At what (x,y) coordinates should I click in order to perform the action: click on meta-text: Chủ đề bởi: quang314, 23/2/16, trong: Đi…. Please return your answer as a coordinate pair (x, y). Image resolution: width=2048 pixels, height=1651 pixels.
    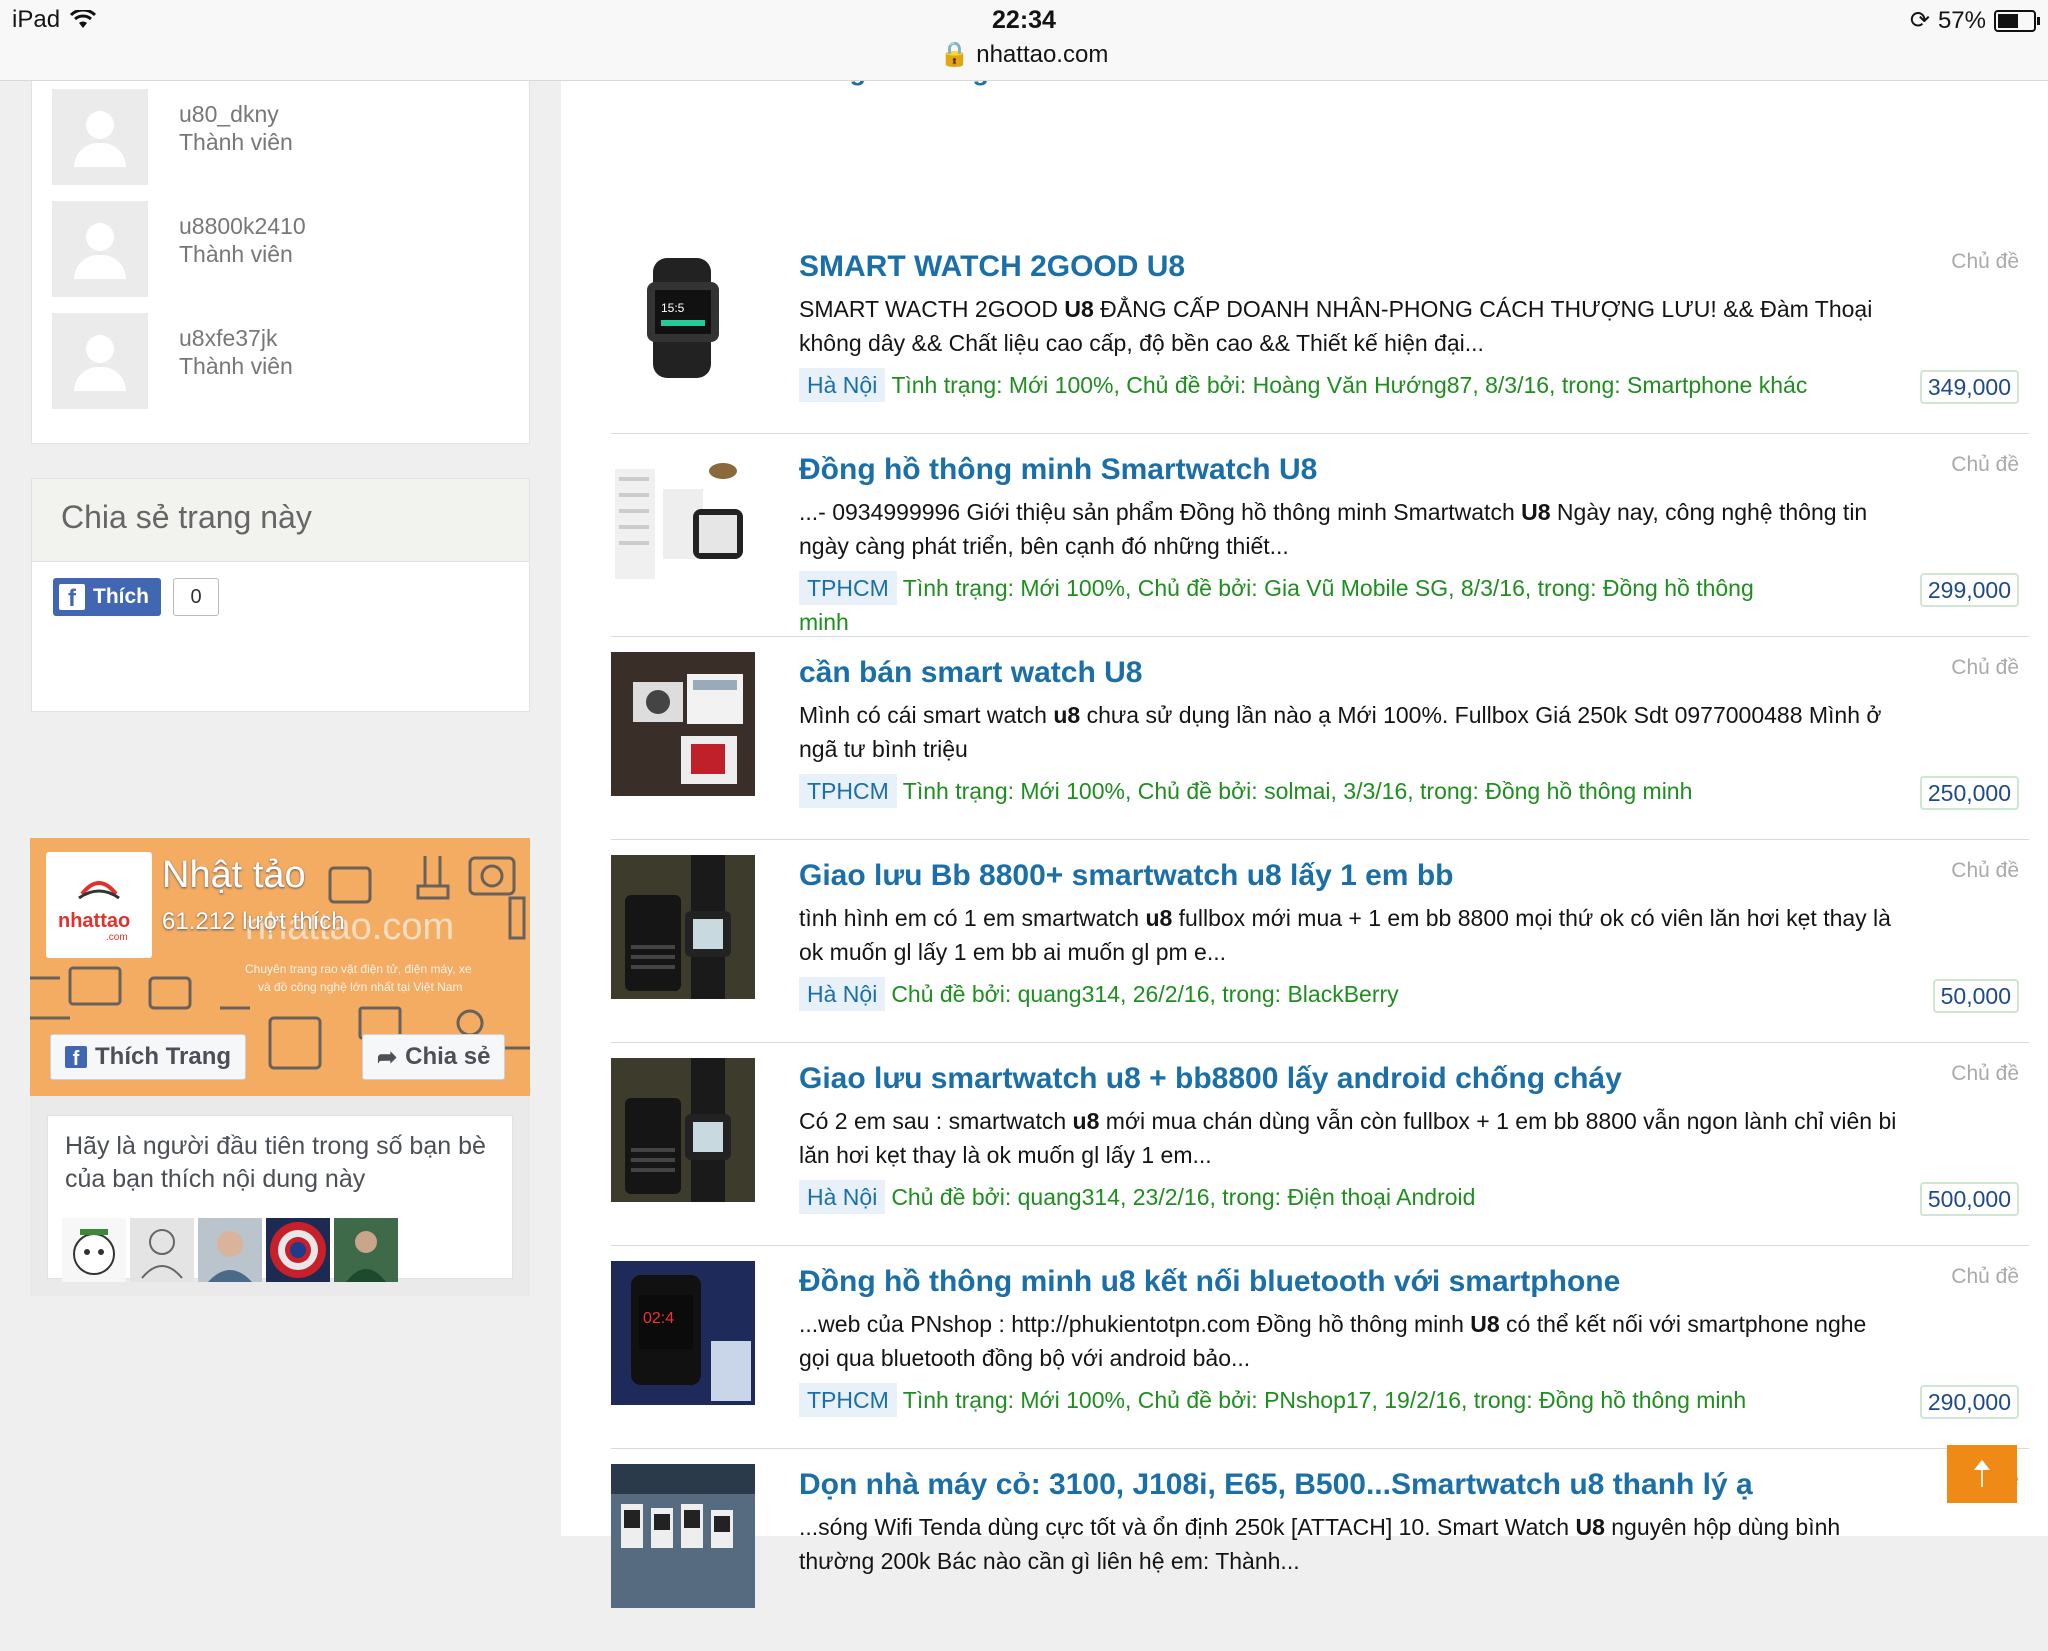
    Looking at the image, I should click on (1183, 1197).